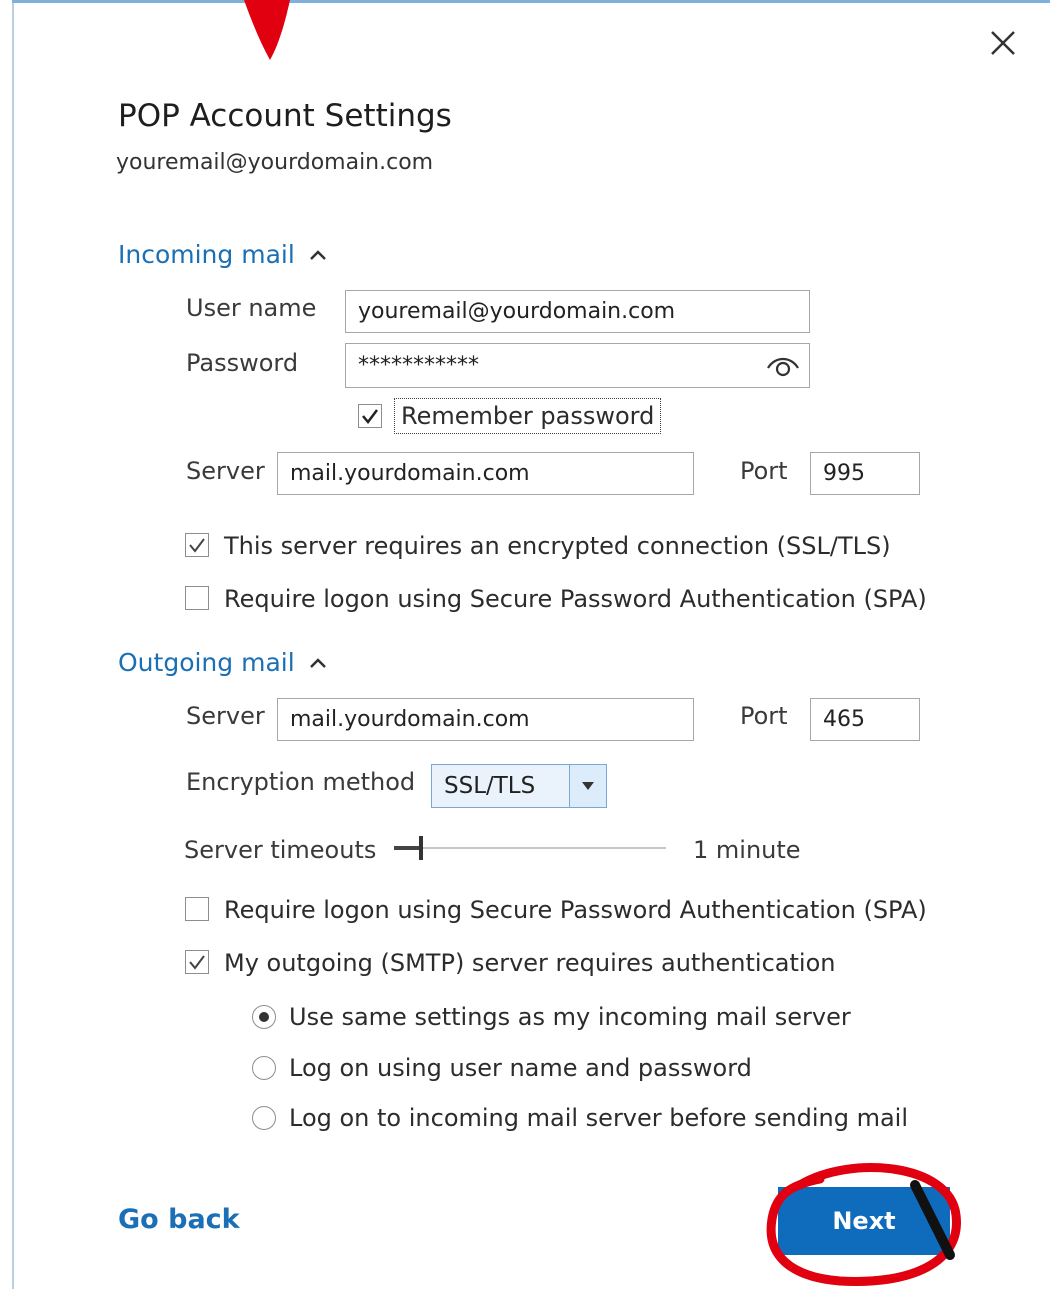  What do you see at coordinates (206, 254) in the screenshot?
I see `incoming-mail-label: Incoming mail` at bounding box center [206, 254].